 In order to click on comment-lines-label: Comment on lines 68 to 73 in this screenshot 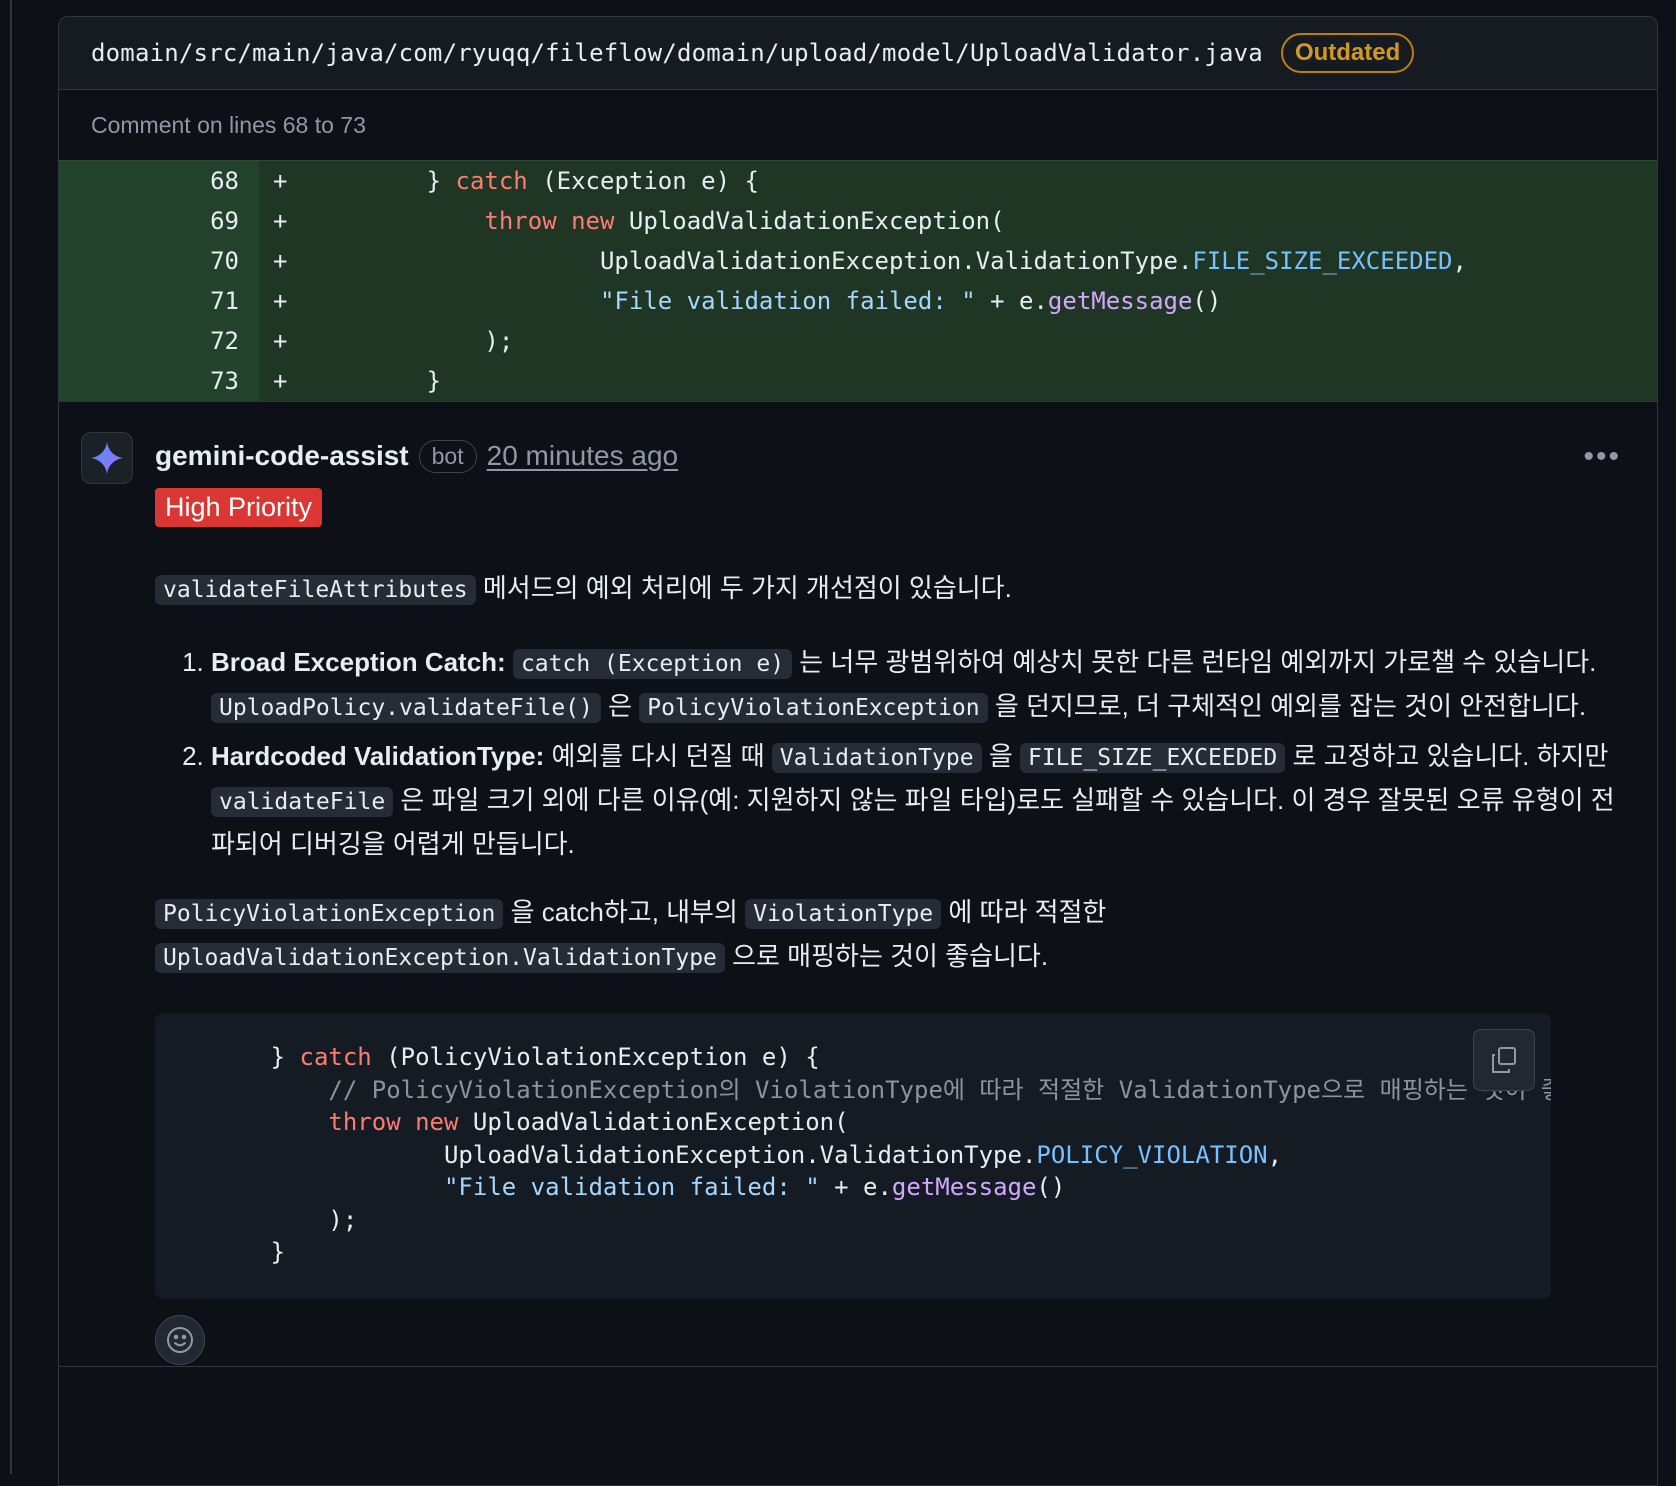, I will do `click(228, 124)`.